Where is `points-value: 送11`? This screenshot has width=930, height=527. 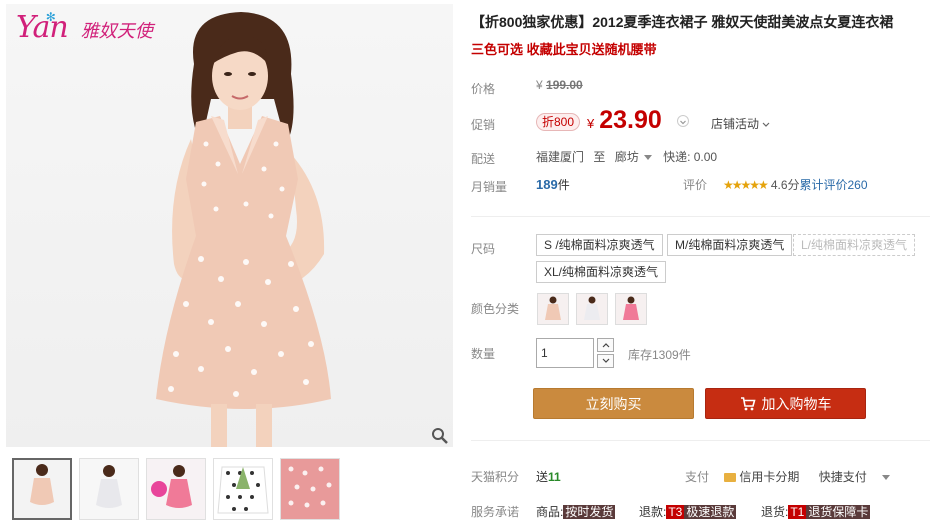 points-value: 送11 is located at coordinates (548, 476).